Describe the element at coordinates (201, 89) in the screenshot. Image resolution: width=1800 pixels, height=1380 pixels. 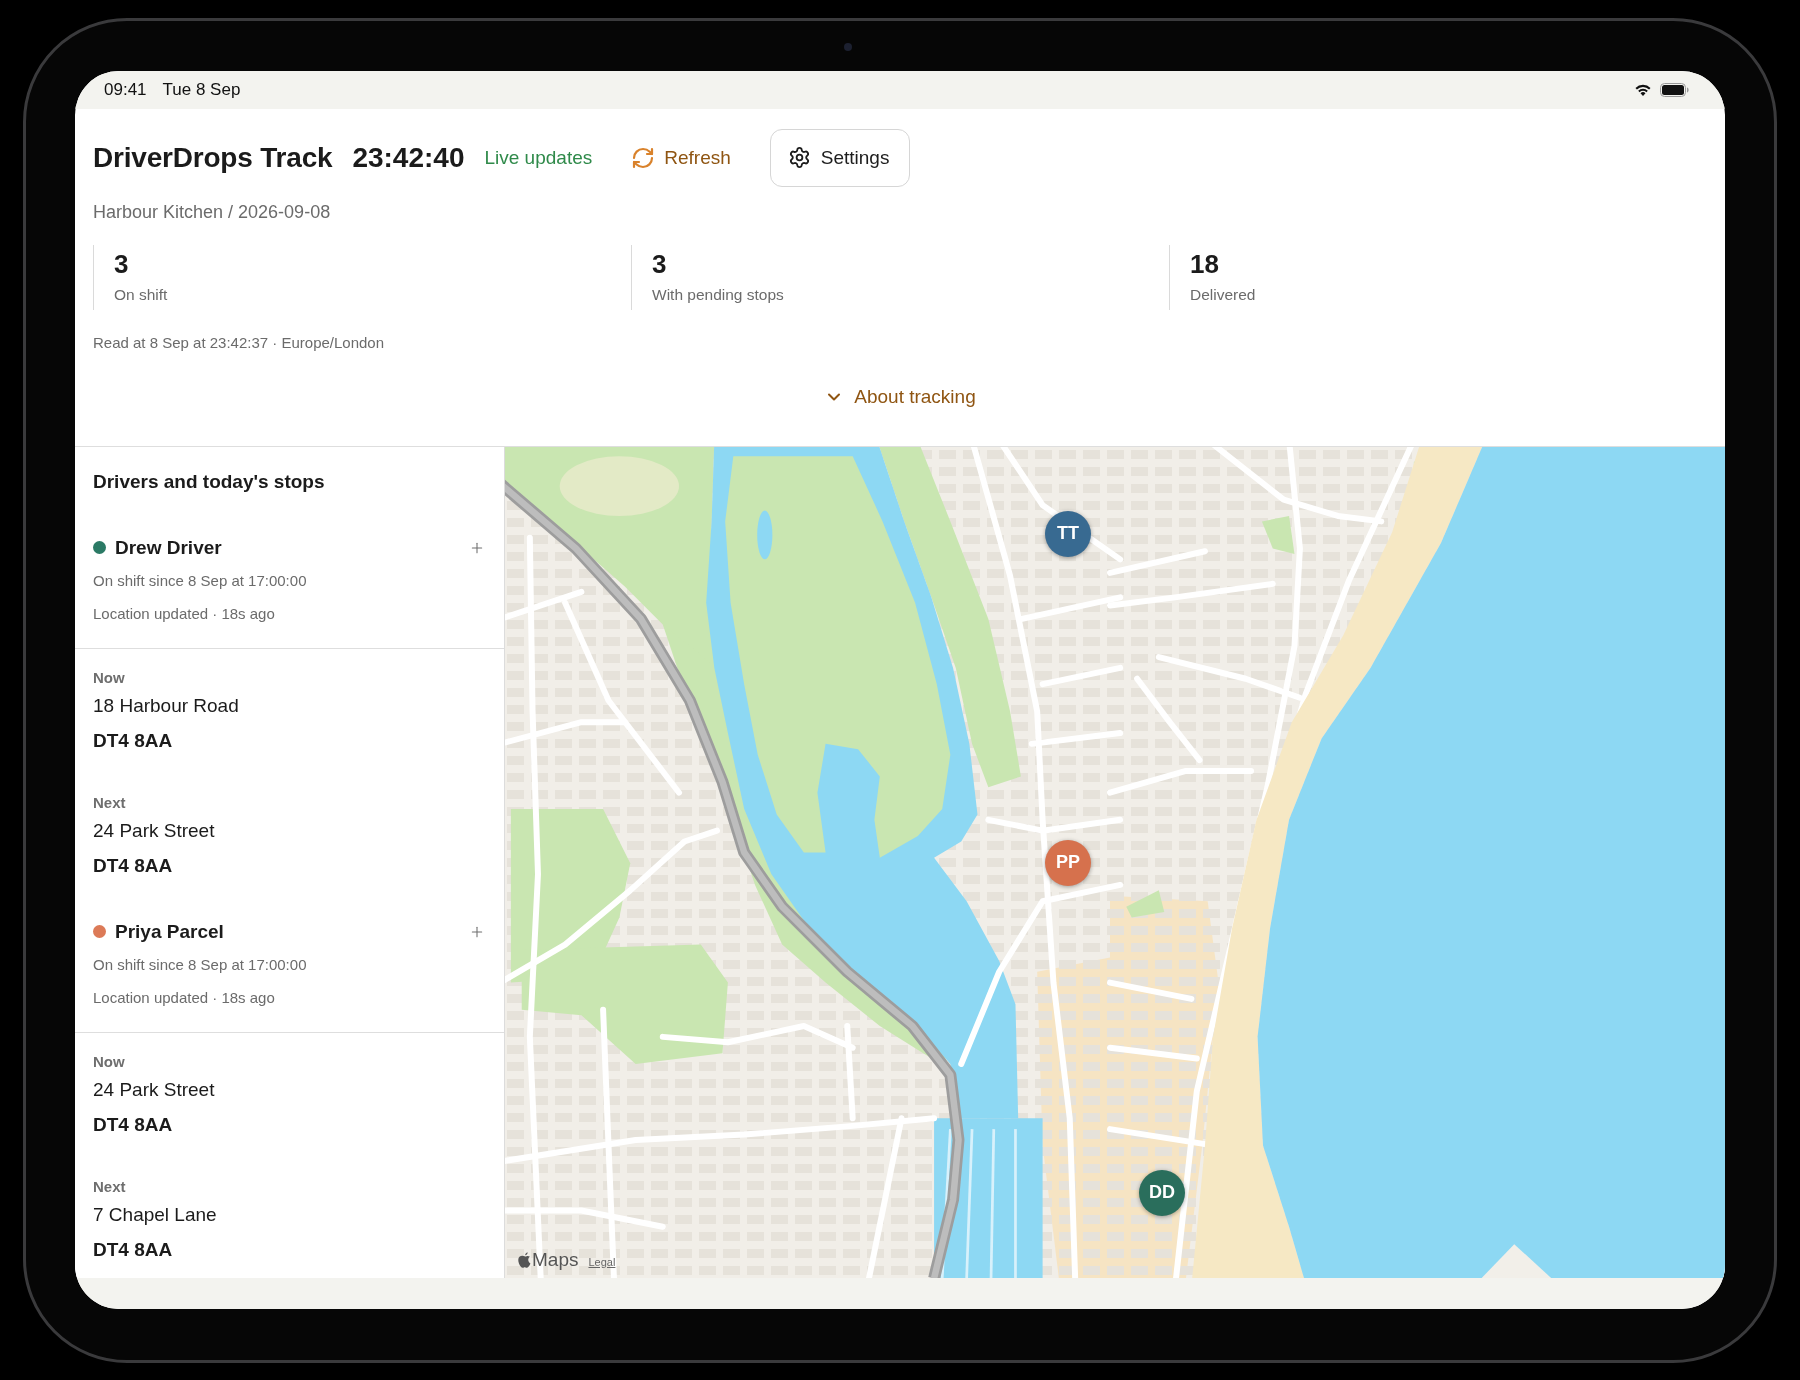
I see `status-date: Tue 8 Sep` at that location.